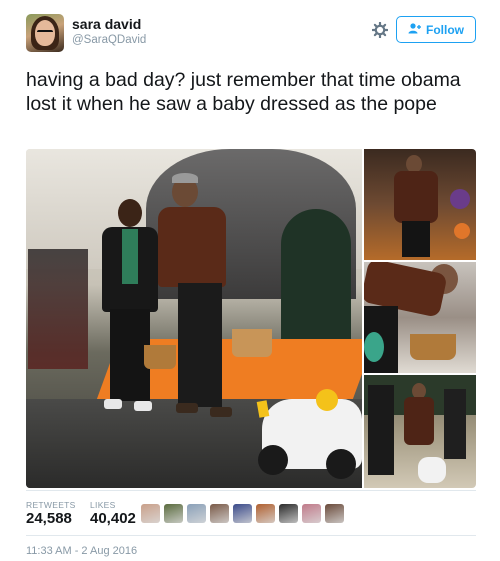 The height and width of the screenshot is (561, 500). Describe the element at coordinates (192, 247) in the screenshot. I see `man-sweater` at that location.